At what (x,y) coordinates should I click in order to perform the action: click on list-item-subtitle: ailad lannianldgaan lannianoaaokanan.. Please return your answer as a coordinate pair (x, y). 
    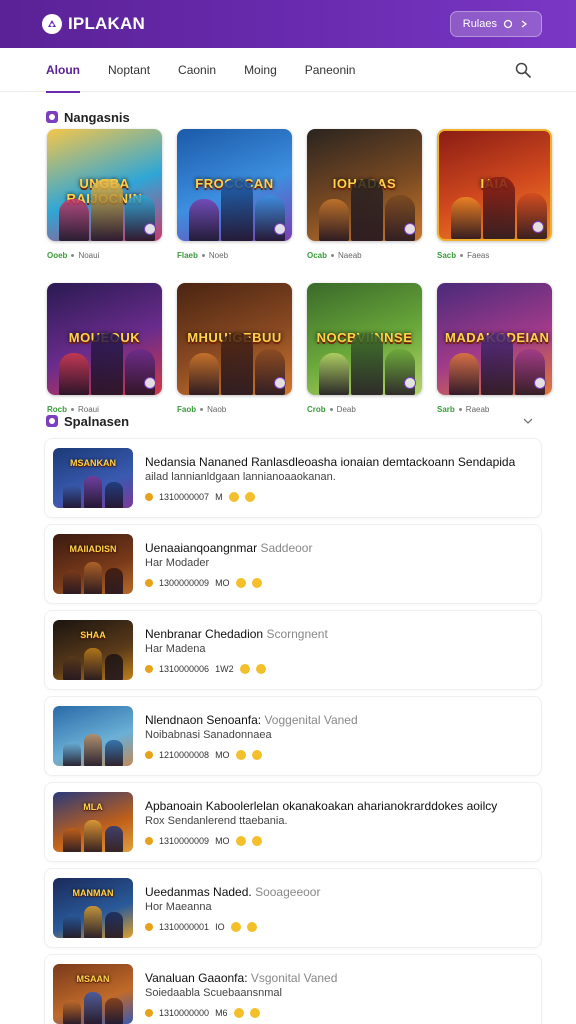
    Looking at the image, I should click on (240, 476).